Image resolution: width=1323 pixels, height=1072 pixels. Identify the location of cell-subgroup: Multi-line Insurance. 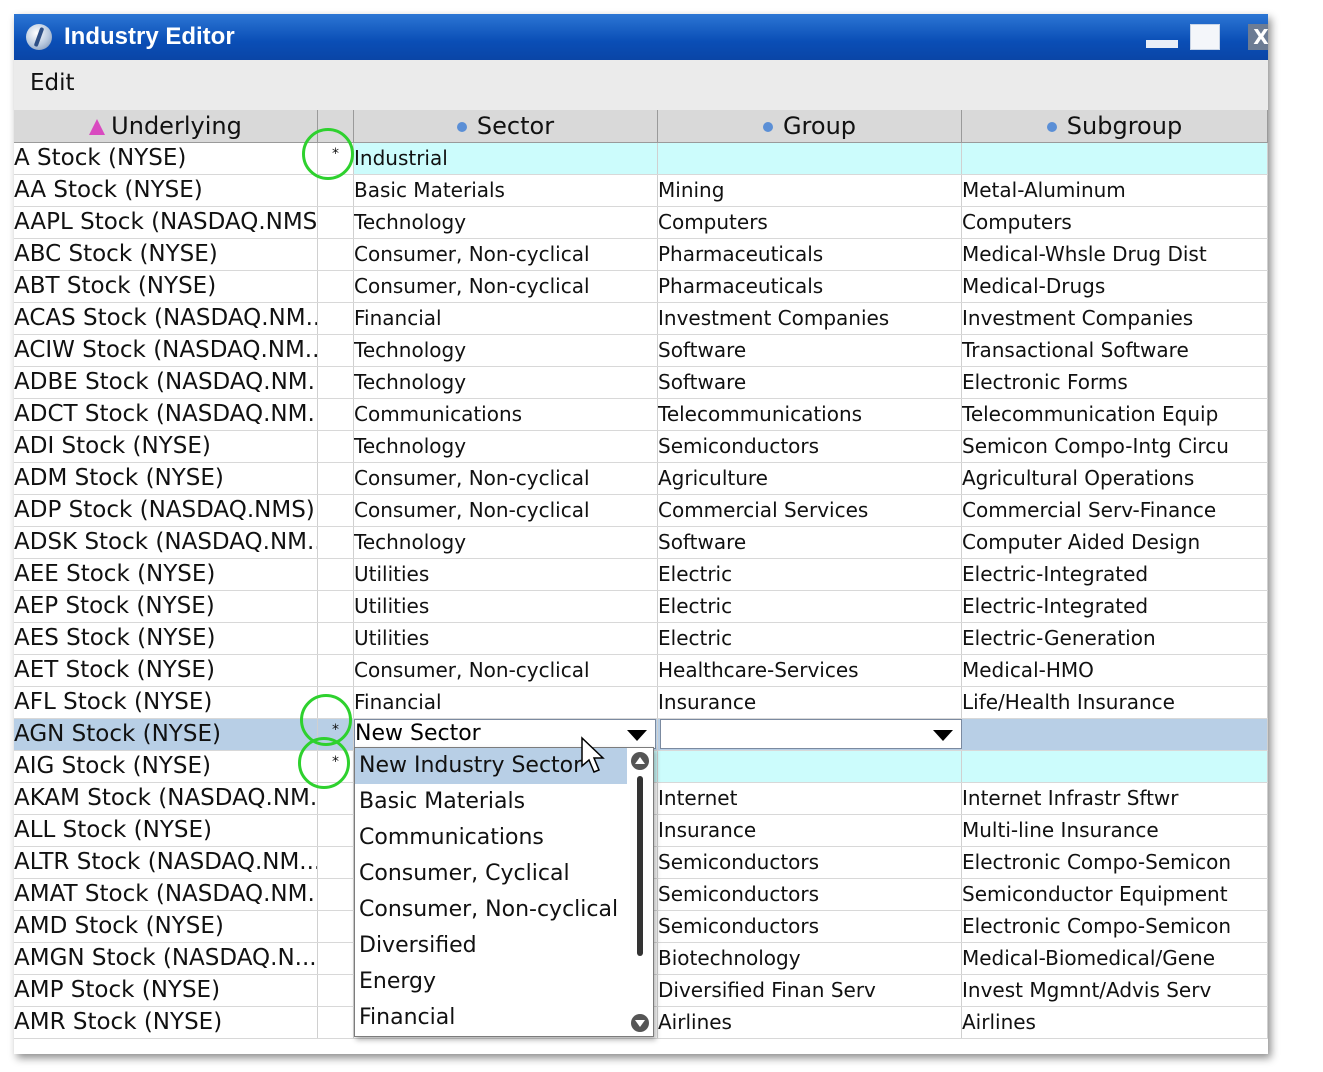
(1115, 830).